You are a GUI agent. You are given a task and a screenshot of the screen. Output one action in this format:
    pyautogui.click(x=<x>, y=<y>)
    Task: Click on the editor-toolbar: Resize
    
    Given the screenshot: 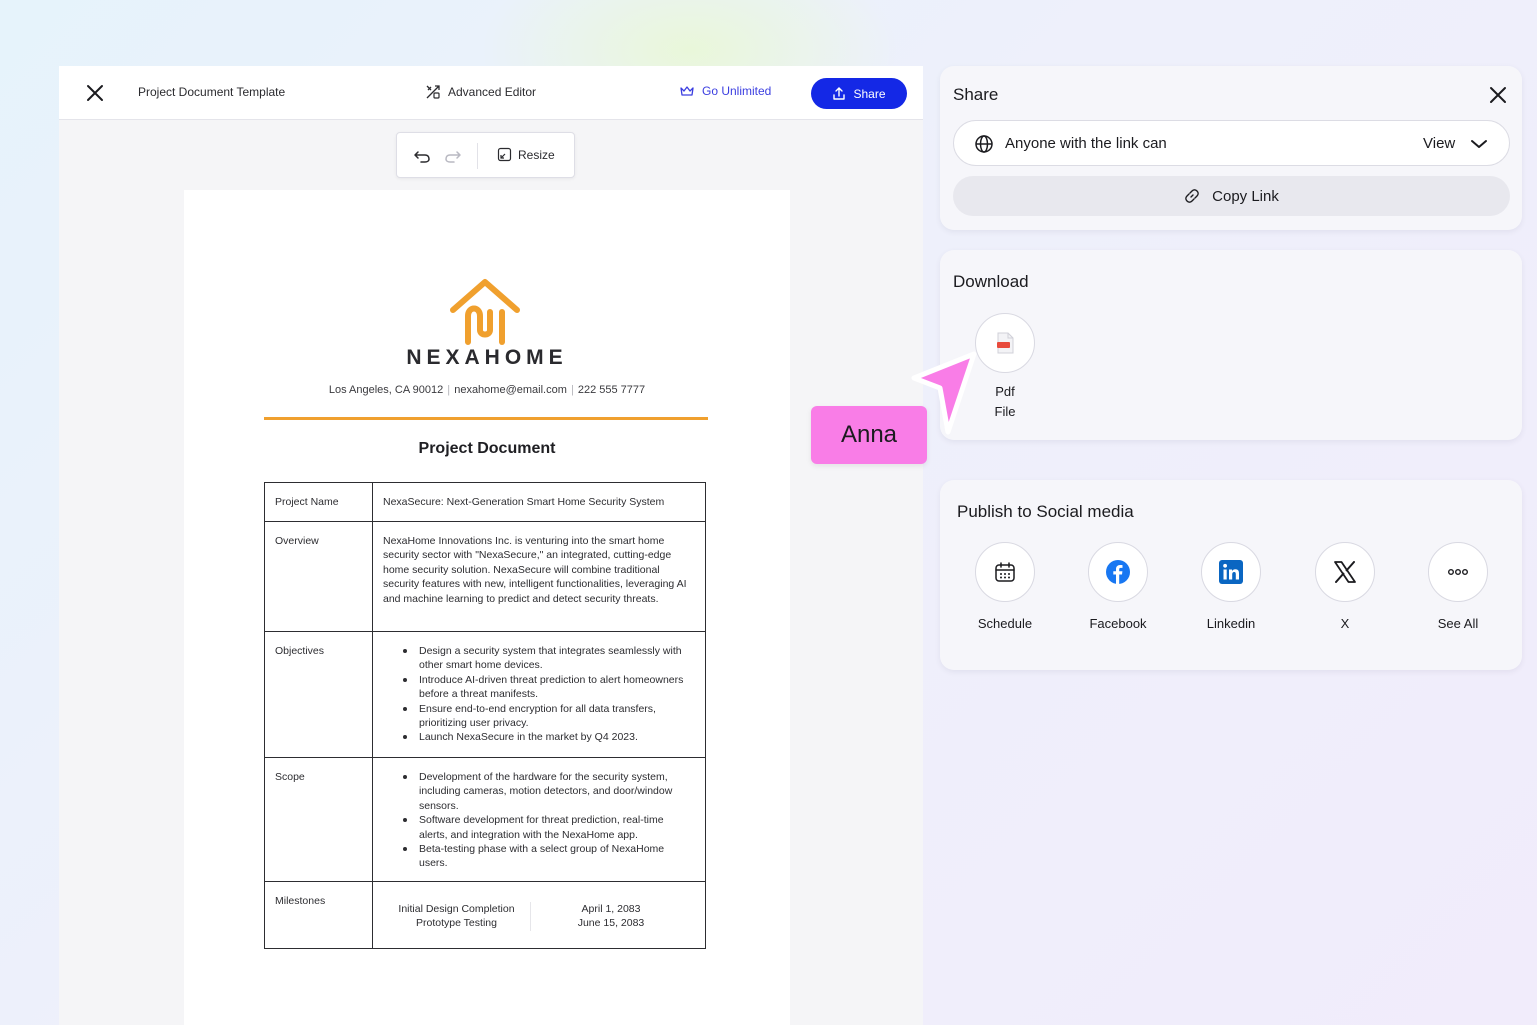 What is the action you would take?
    pyautogui.click(x=485, y=155)
    